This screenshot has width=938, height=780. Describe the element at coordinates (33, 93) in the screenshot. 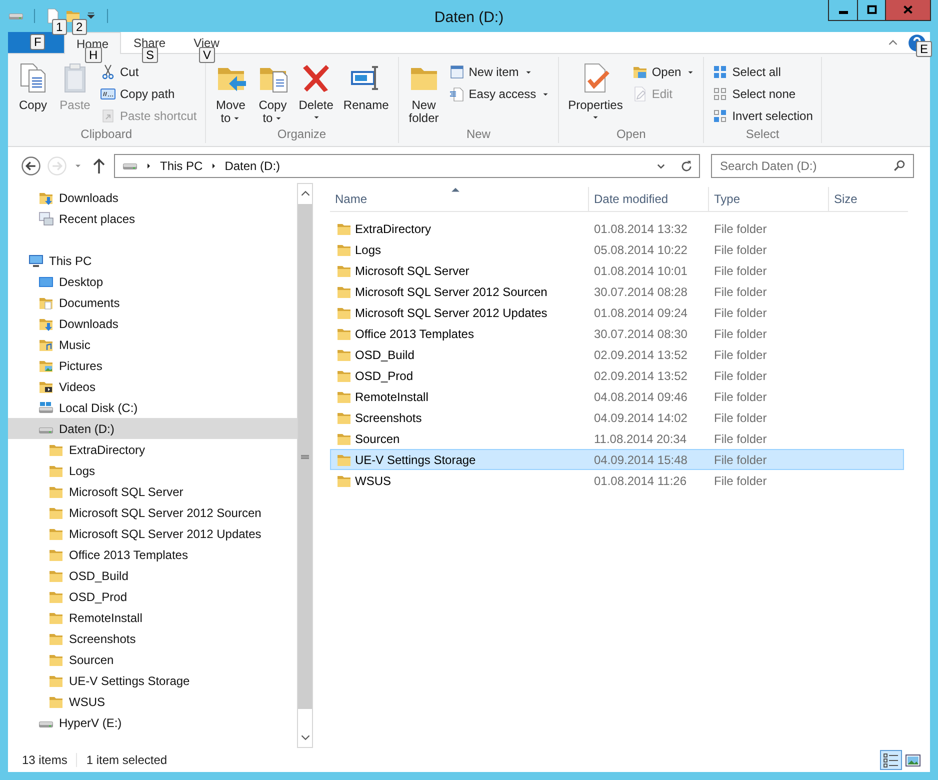

I see `ribbon-button: Copy` at that location.